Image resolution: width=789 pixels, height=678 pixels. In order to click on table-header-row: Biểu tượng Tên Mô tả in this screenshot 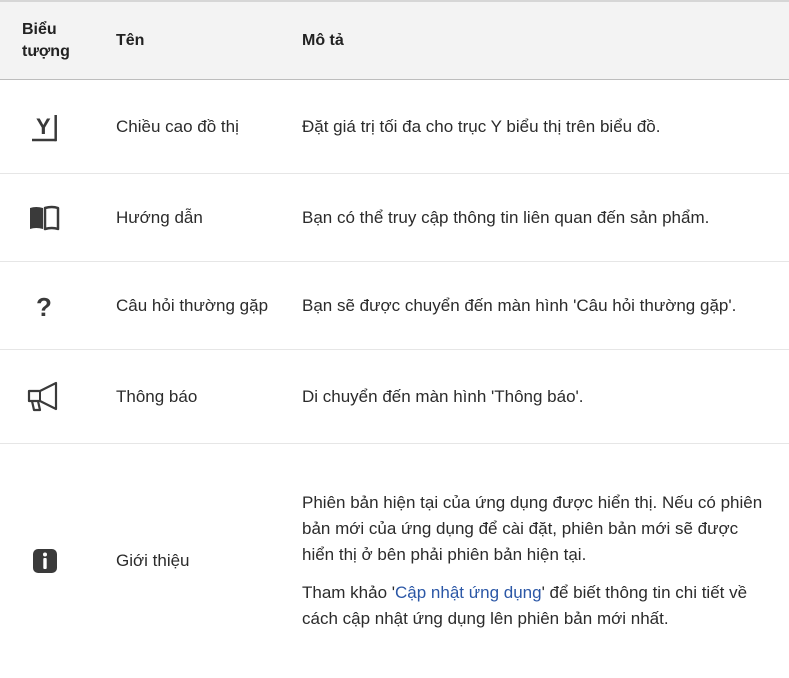, I will do `click(394, 40)`.